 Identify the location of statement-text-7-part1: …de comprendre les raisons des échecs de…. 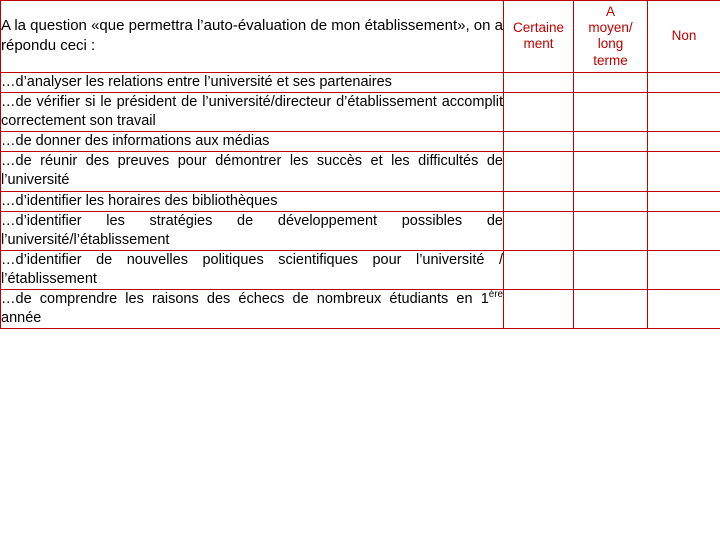
(245, 299).